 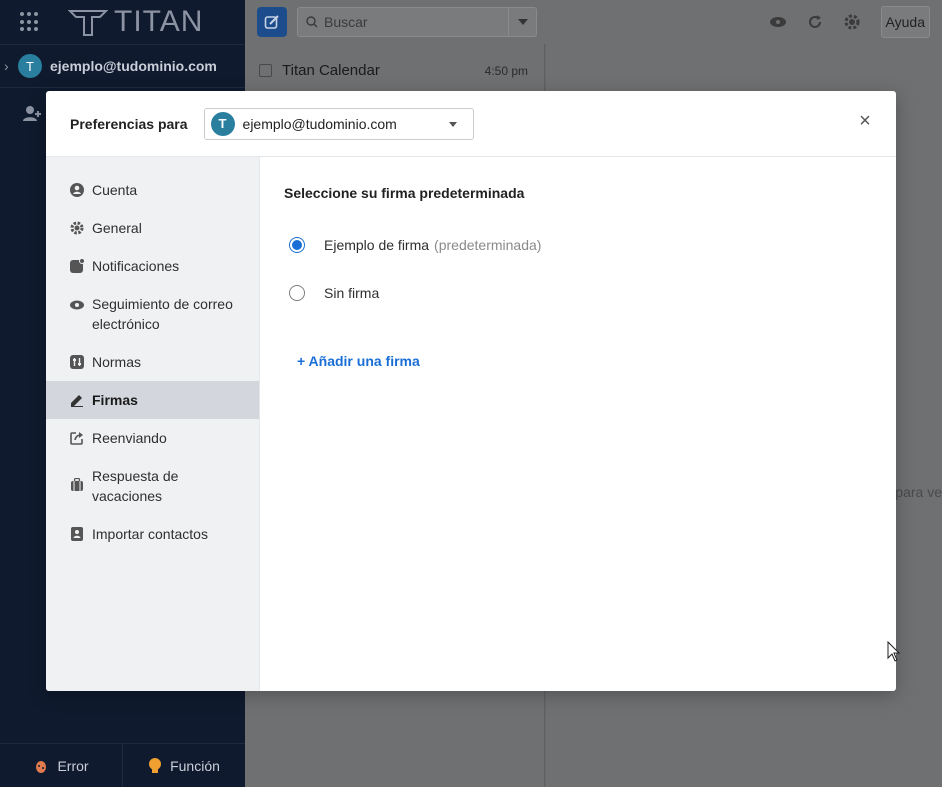 What do you see at coordinates (136, 266) in the screenshot?
I see `nav-item-label: Notificaciones` at bounding box center [136, 266].